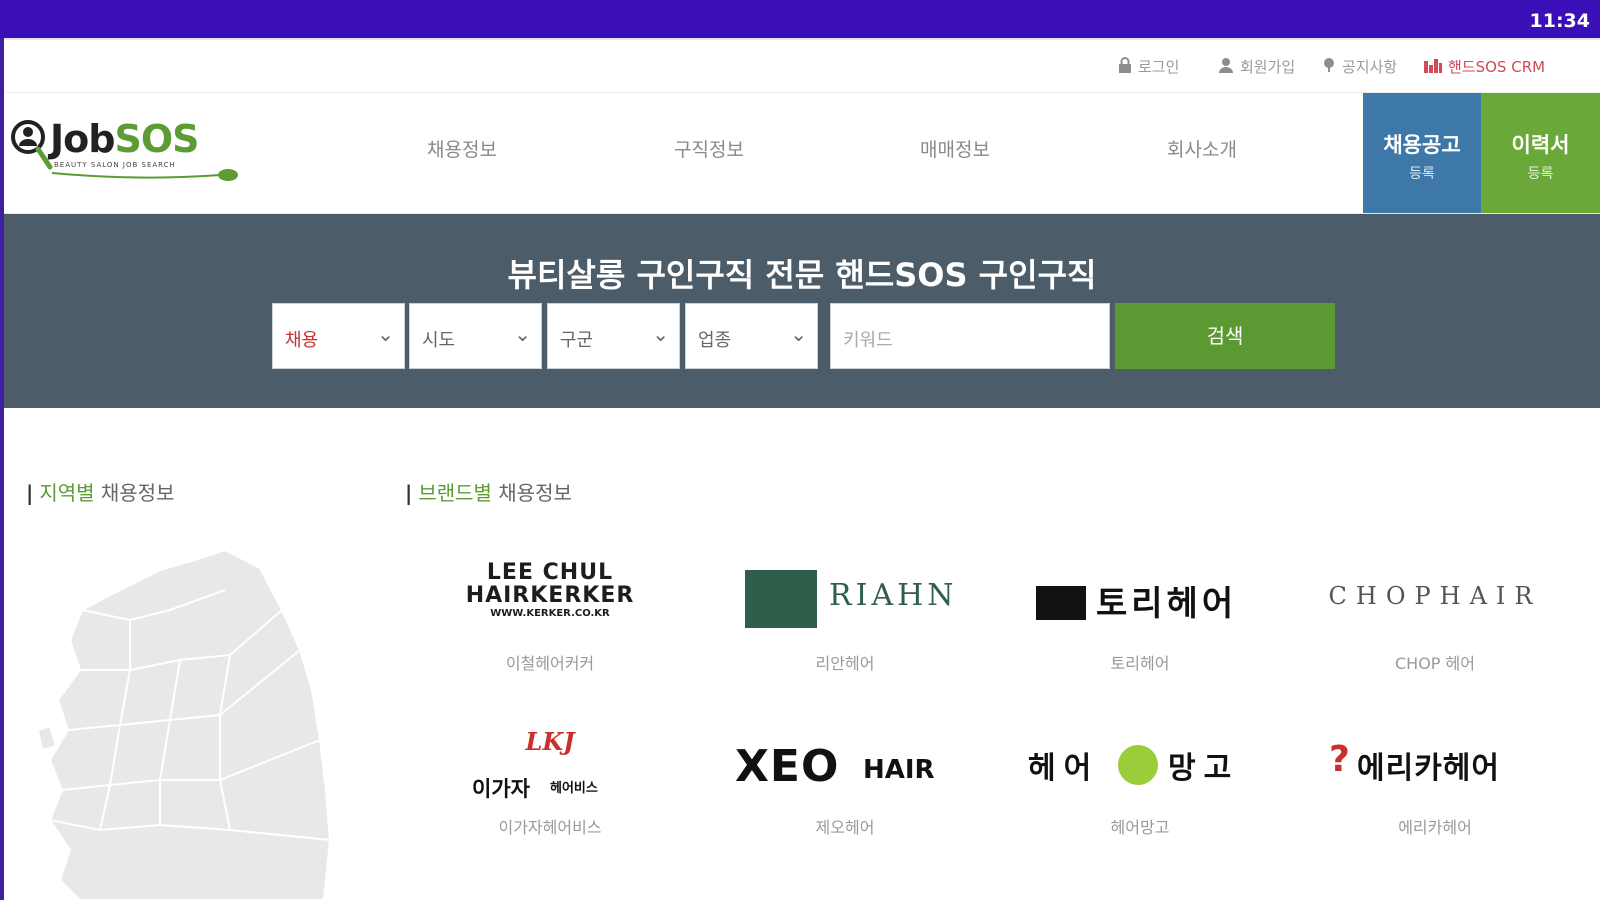 The width and height of the screenshot is (1600, 900). Describe the element at coordinates (1428, 768) in the screenshot. I see `brand-logo-erica: 에리카헤어` at that location.